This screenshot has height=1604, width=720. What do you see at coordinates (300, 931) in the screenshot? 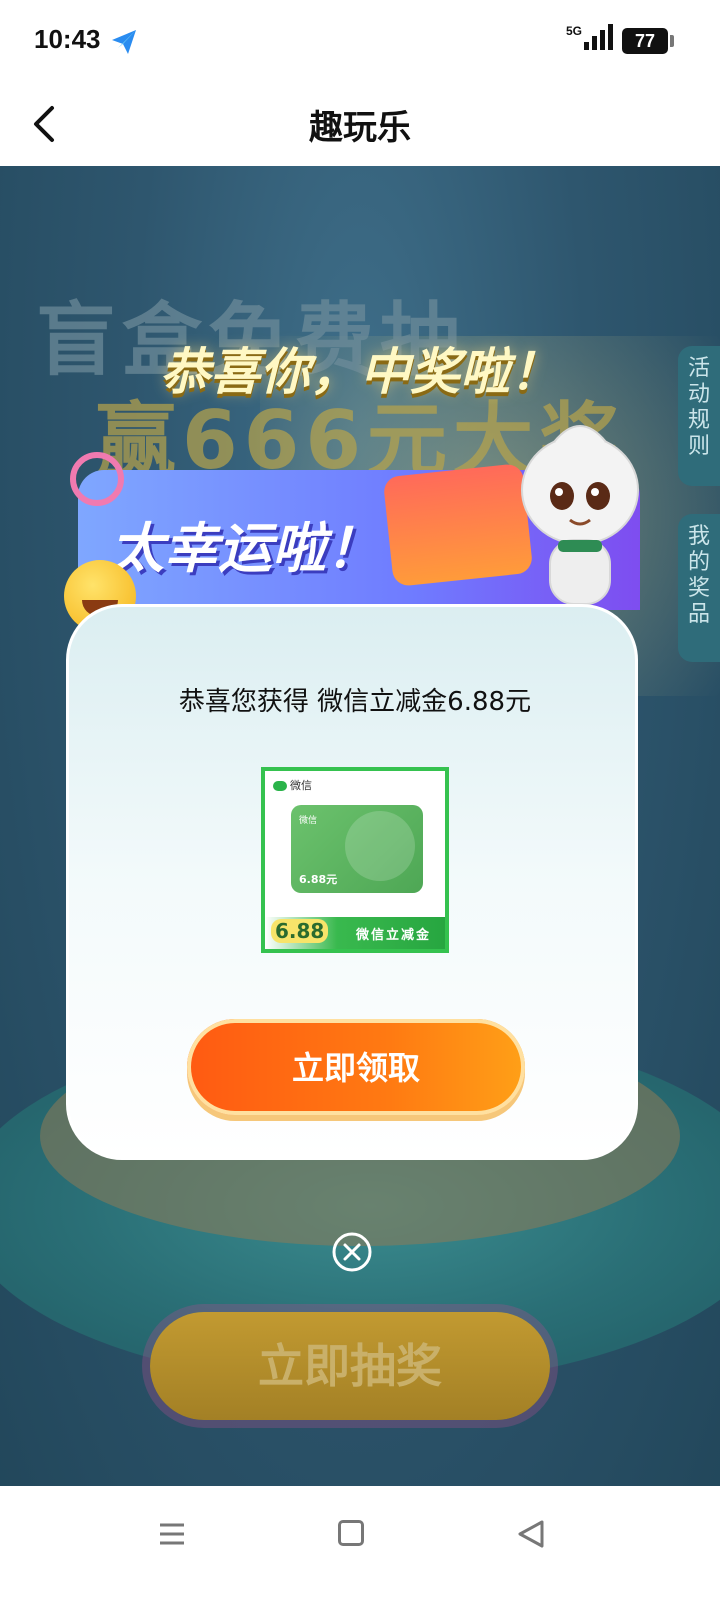
I see `card-amount: 6.88` at bounding box center [300, 931].